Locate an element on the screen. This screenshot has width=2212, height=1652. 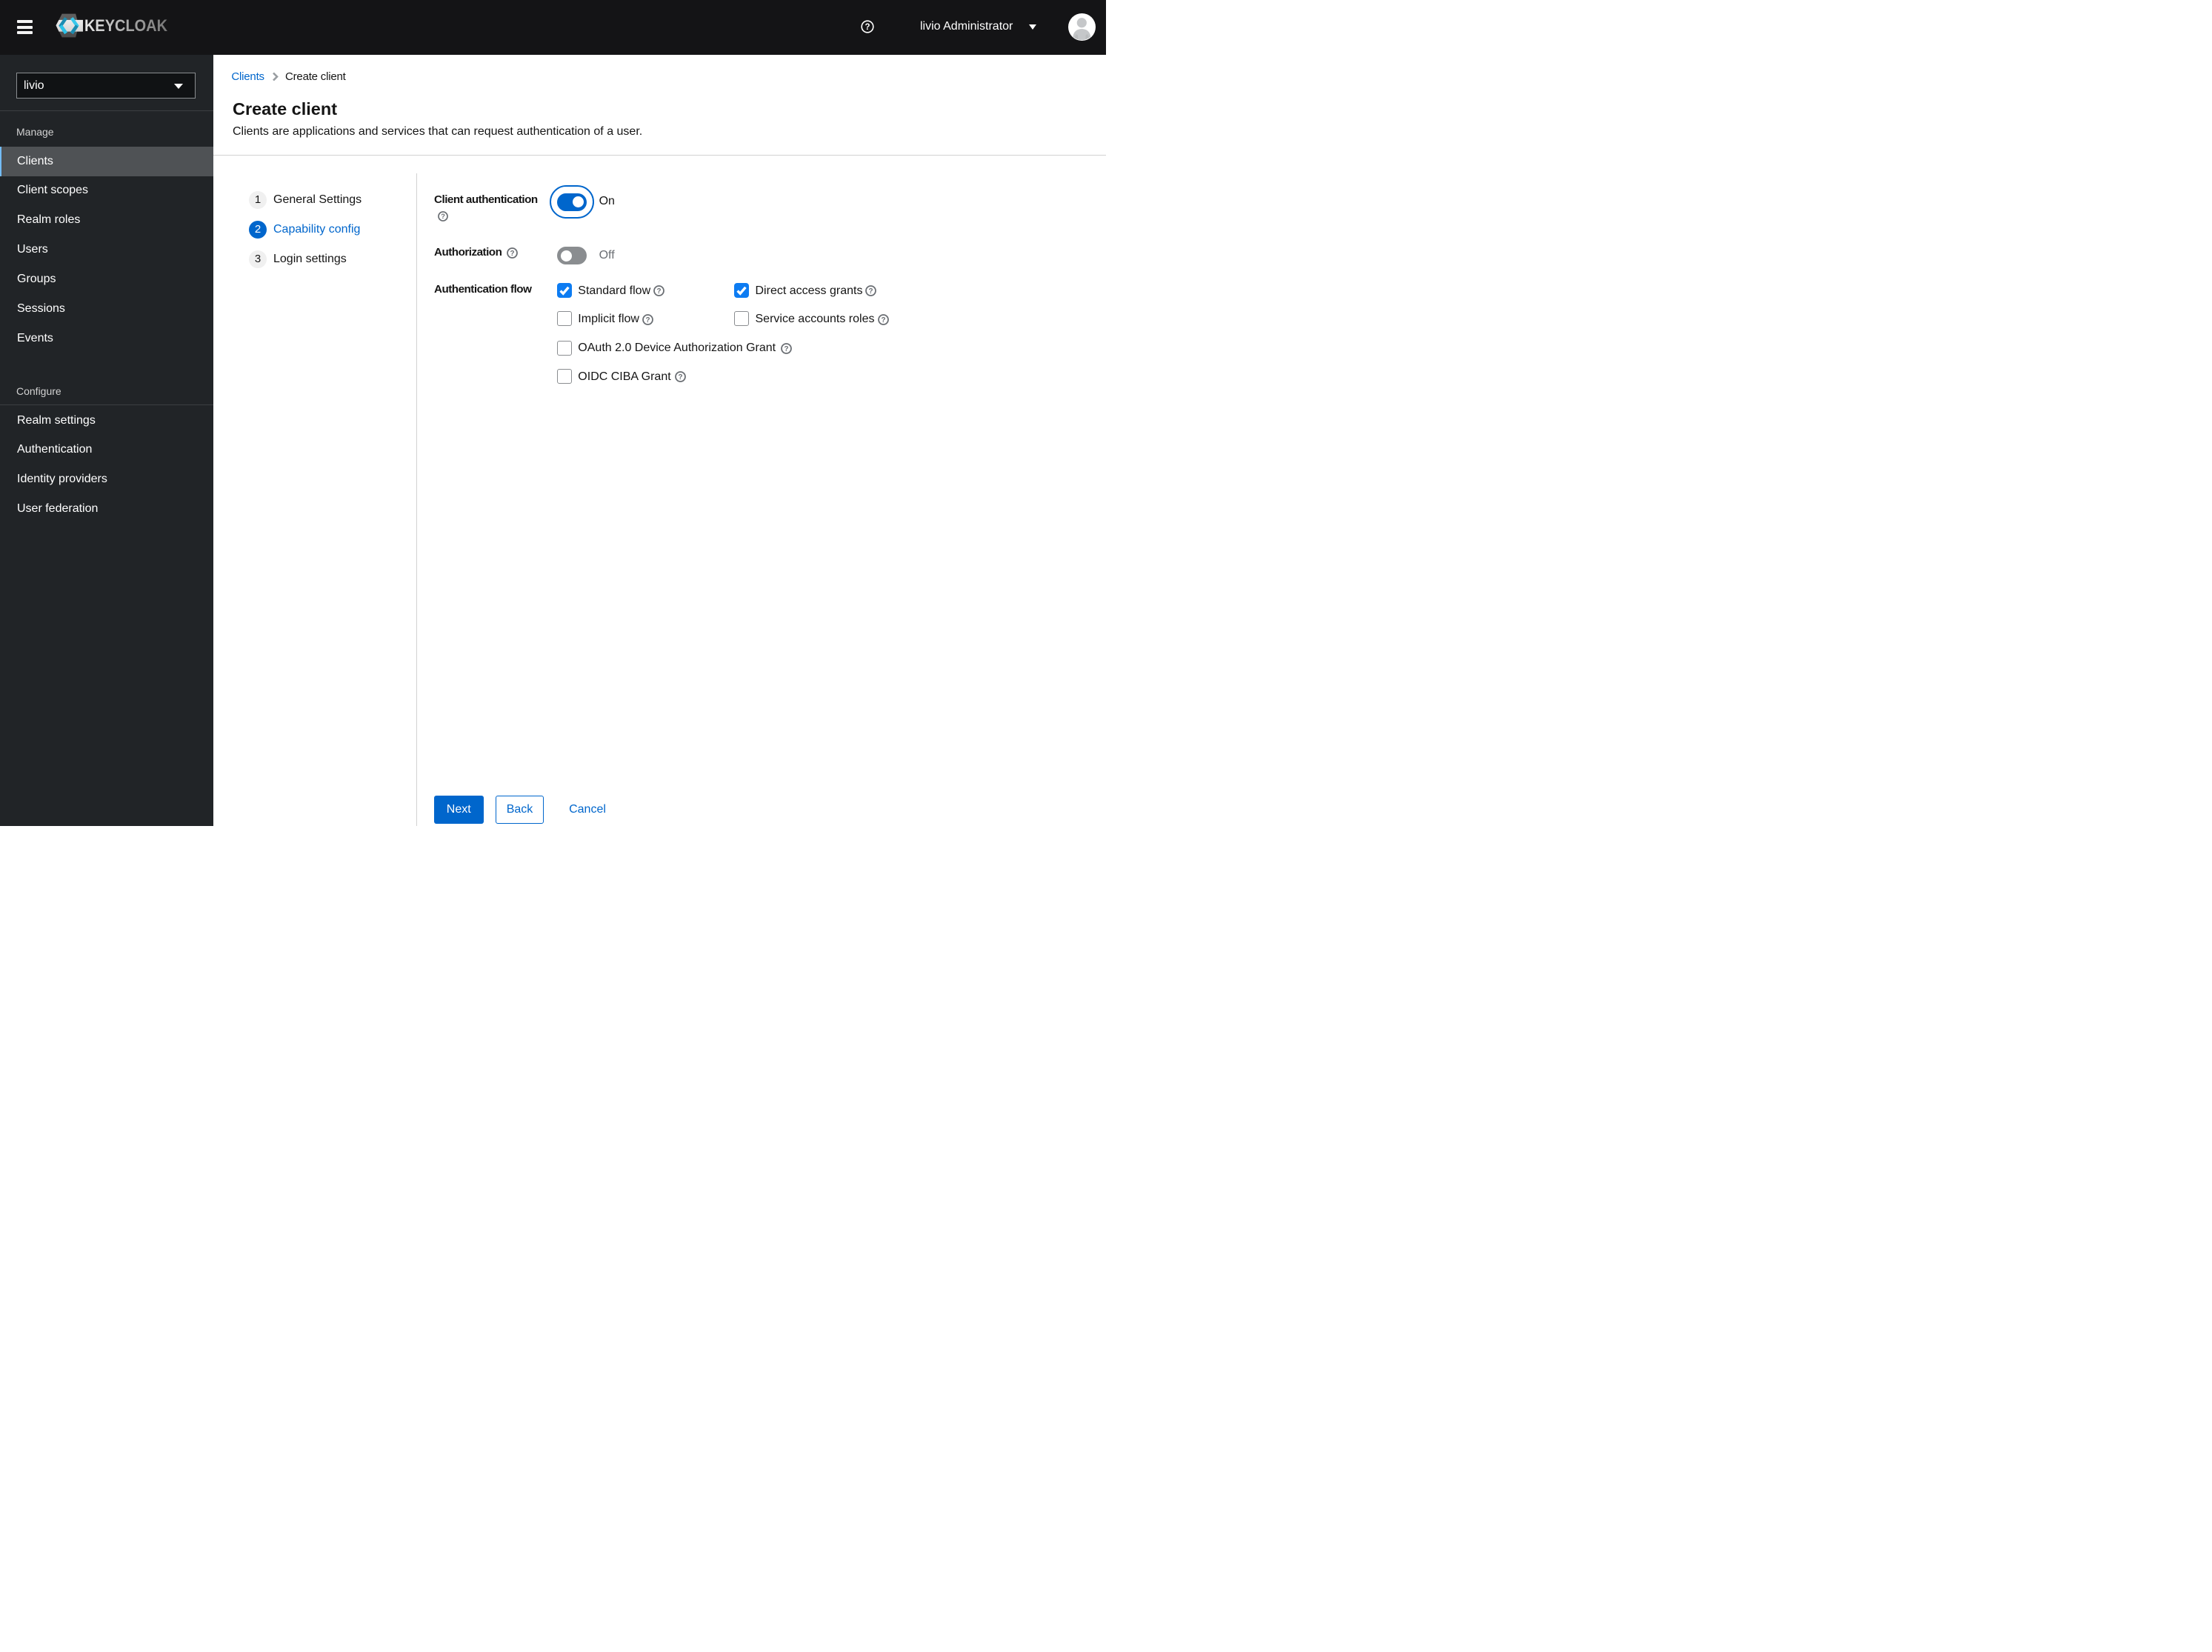
svg-text: KEYCLOAK is located at coordinates (126, 26).